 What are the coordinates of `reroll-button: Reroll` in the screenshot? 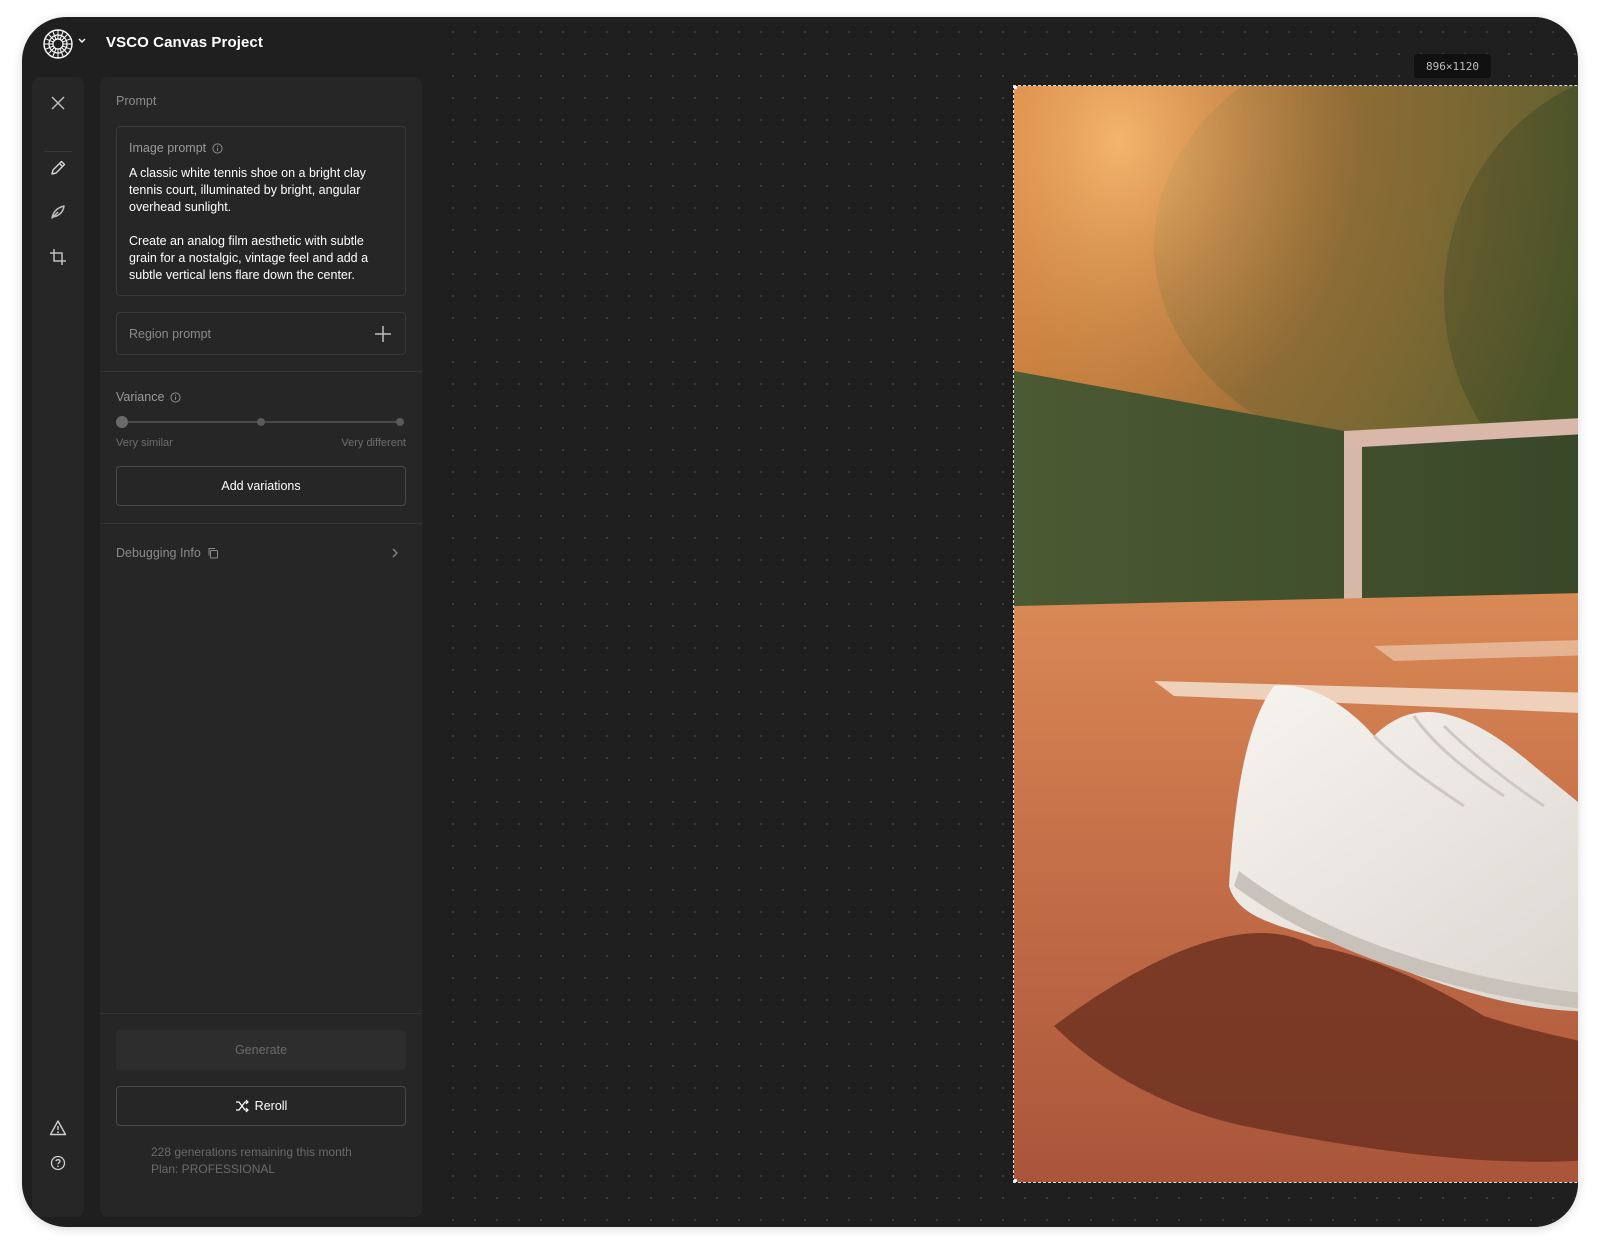 It's located at (261, 1106).